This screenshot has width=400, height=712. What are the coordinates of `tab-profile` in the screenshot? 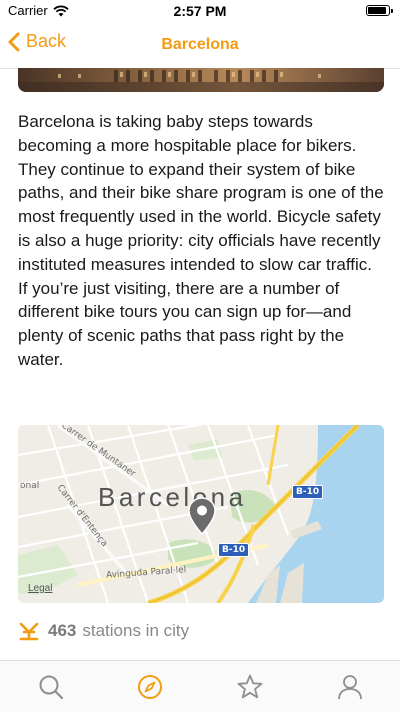 It's located at (350, 687).